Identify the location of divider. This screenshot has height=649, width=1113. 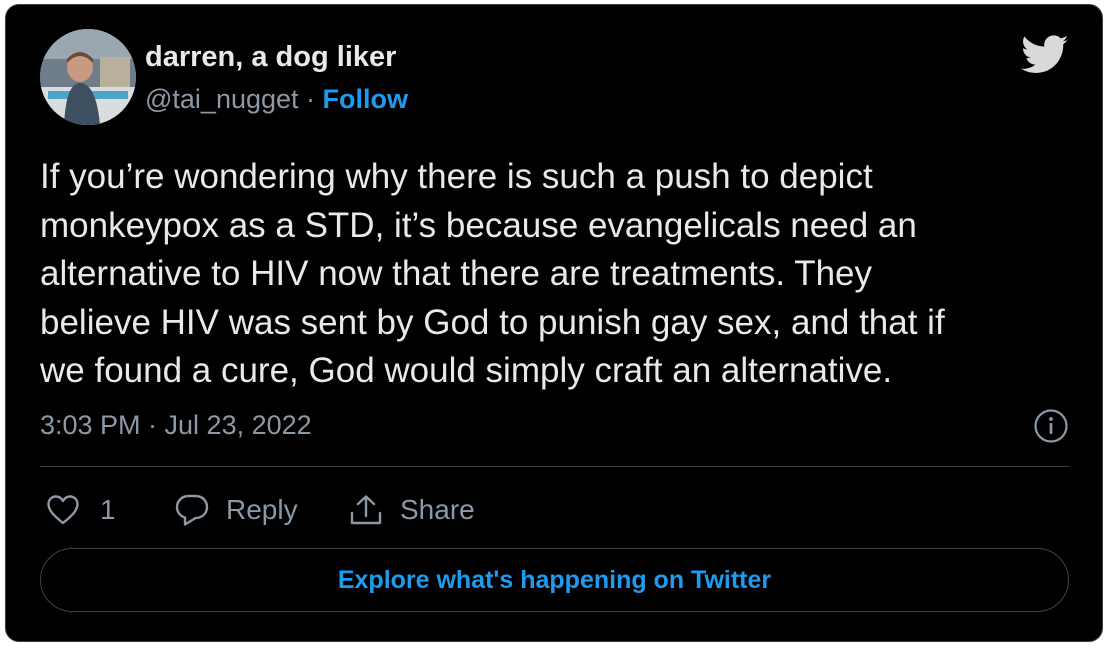
(554, 466).